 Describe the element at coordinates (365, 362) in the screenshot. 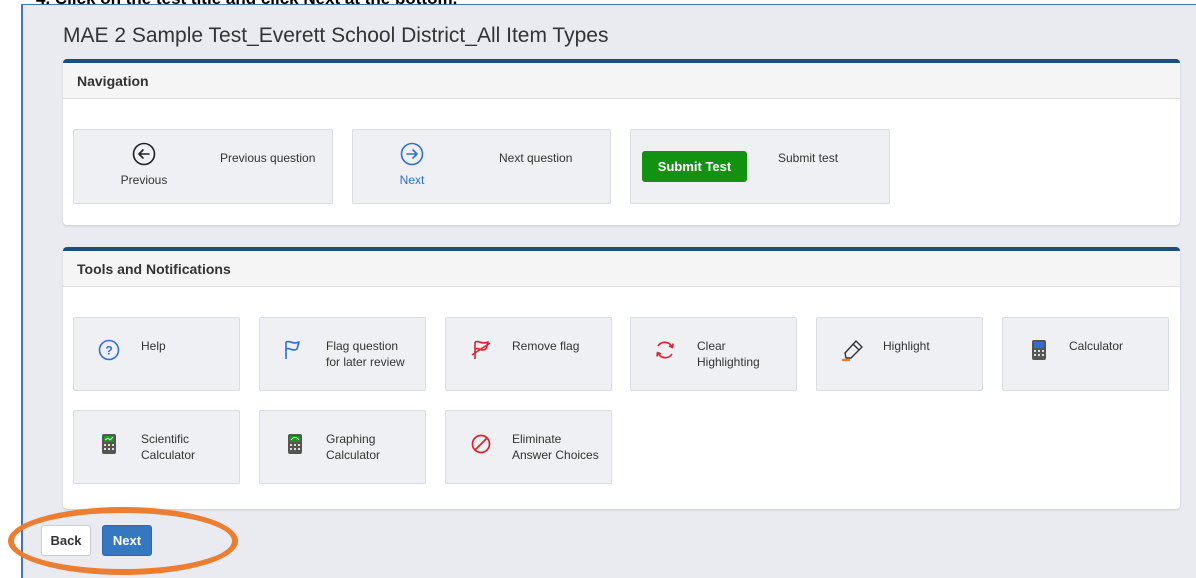

I see `tool-label: for later review` at that location.